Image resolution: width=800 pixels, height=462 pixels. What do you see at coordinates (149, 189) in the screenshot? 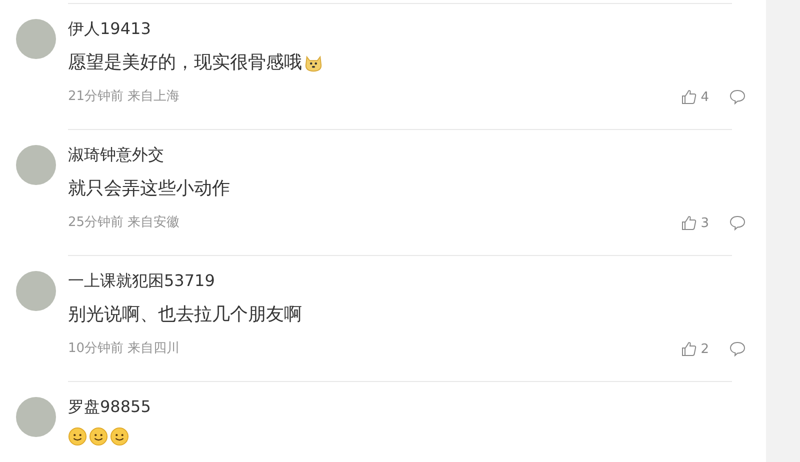
I see `comment-text: 就只会弄这些小动作` at bounding box center [149, 189].